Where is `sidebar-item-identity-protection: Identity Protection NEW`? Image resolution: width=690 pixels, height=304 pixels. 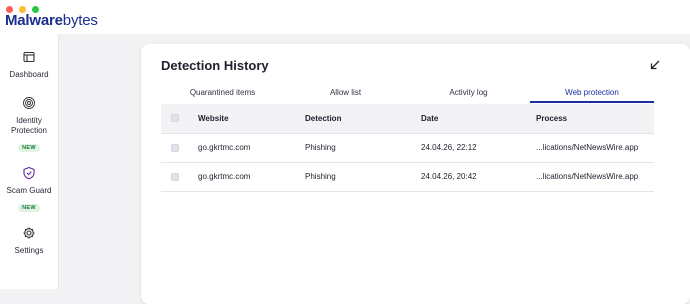 sidebar-item-identity-protection: Identity Protection NEW is located at coordinates (29, 125).